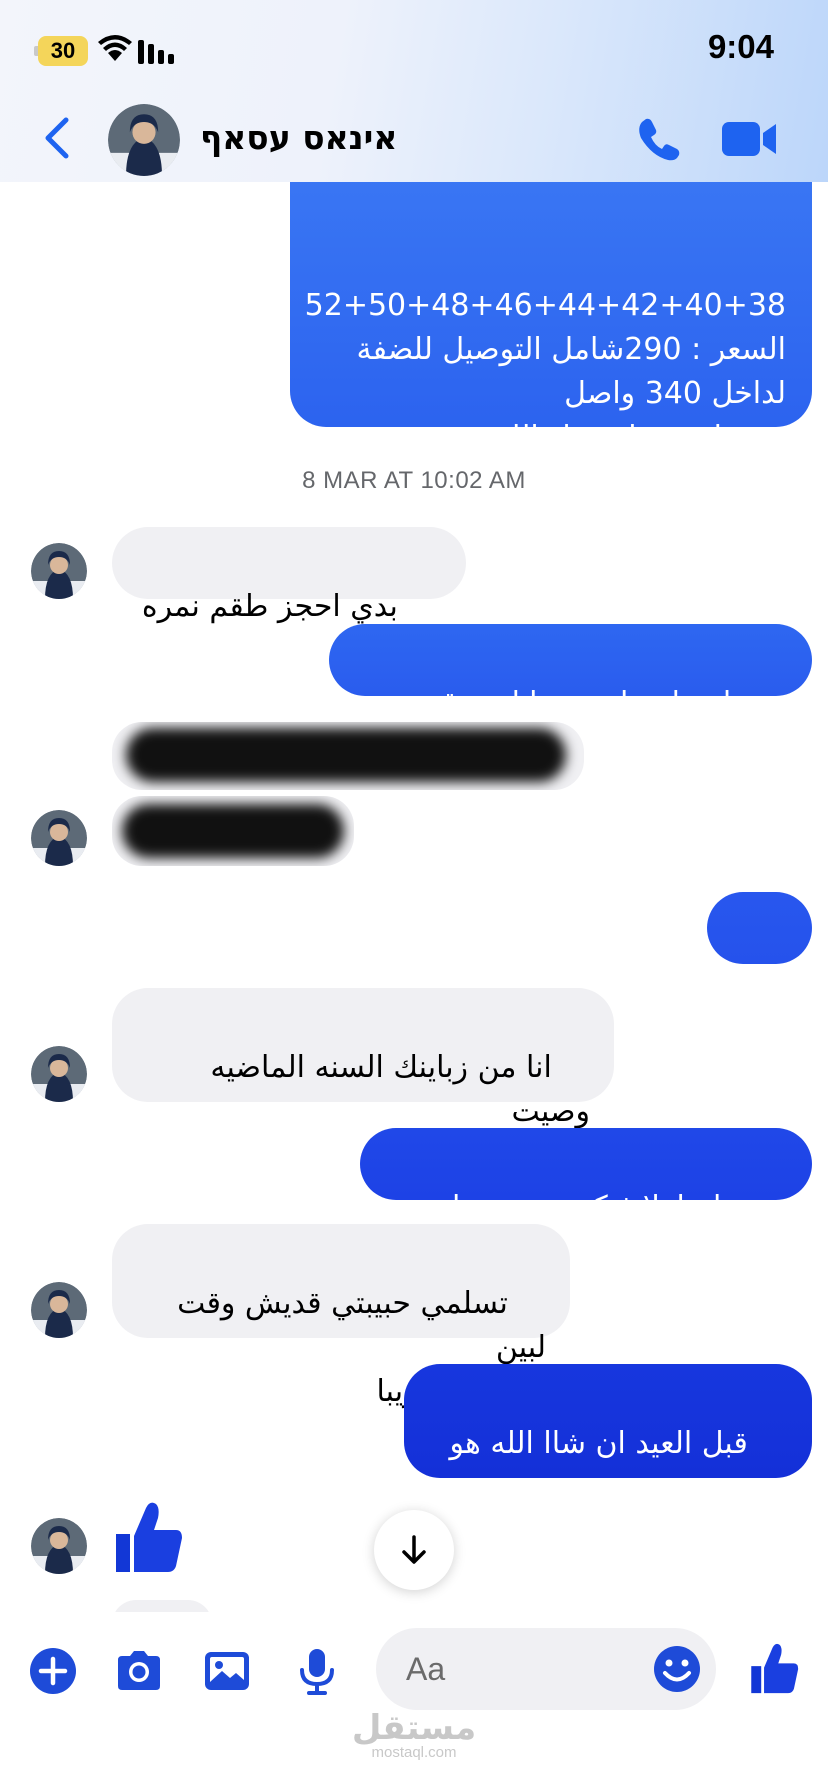  What do you see at coordinates (139, 1671) in the screenshot?
I see `camera-icon` at bounding box center [139, 1671].